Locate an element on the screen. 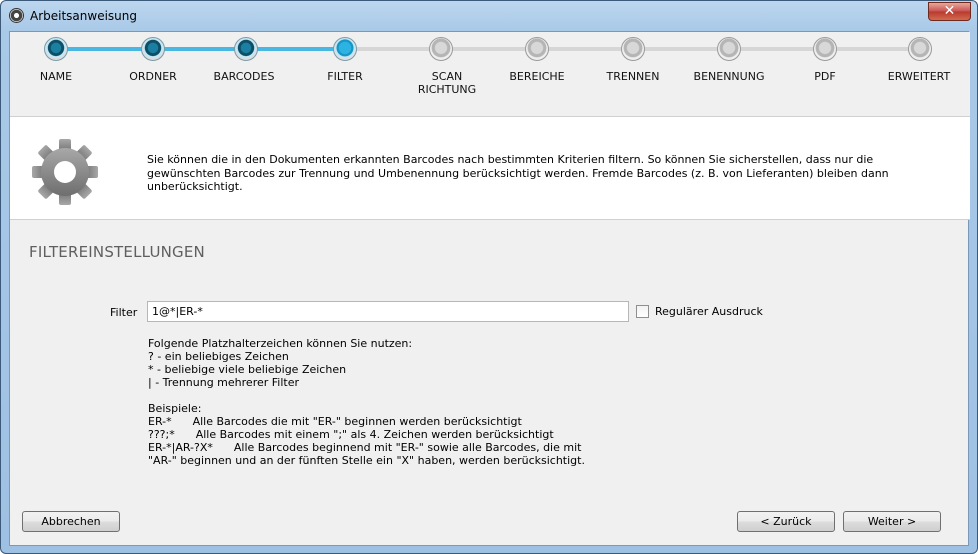 Image resolution: width=978 pixels, height=554 pixels. step-label: ERWEITERT is located at coordinates (919, 76).